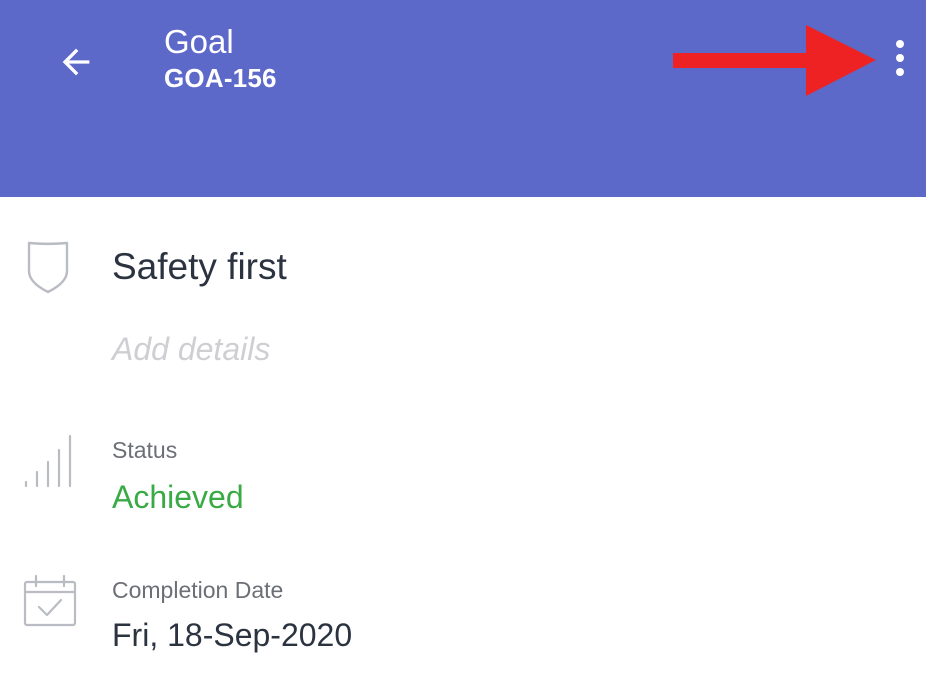 The image size is (926, 686). Describe the element at coordinates (48, 461) in the screenshot. I see `signal-bars-icon` at that location.